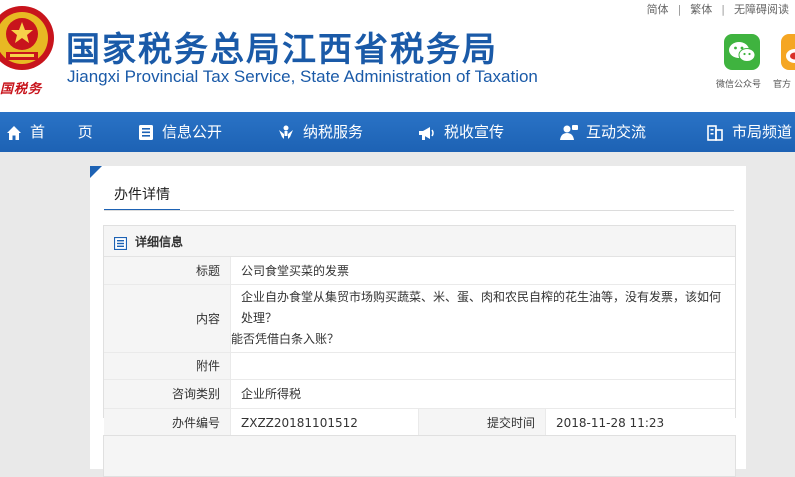 The height and width of the screenshot is (477, 795). I want to click on nav-item-tax-service: 纳税服务, so click(320, 132).